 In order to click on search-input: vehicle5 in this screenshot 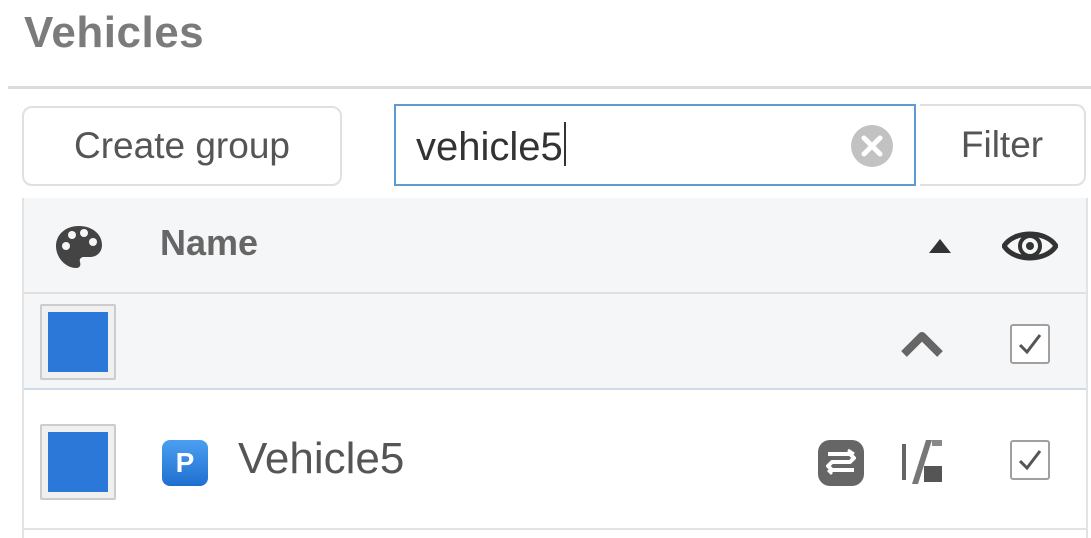, I will do `click(655, 145)`.